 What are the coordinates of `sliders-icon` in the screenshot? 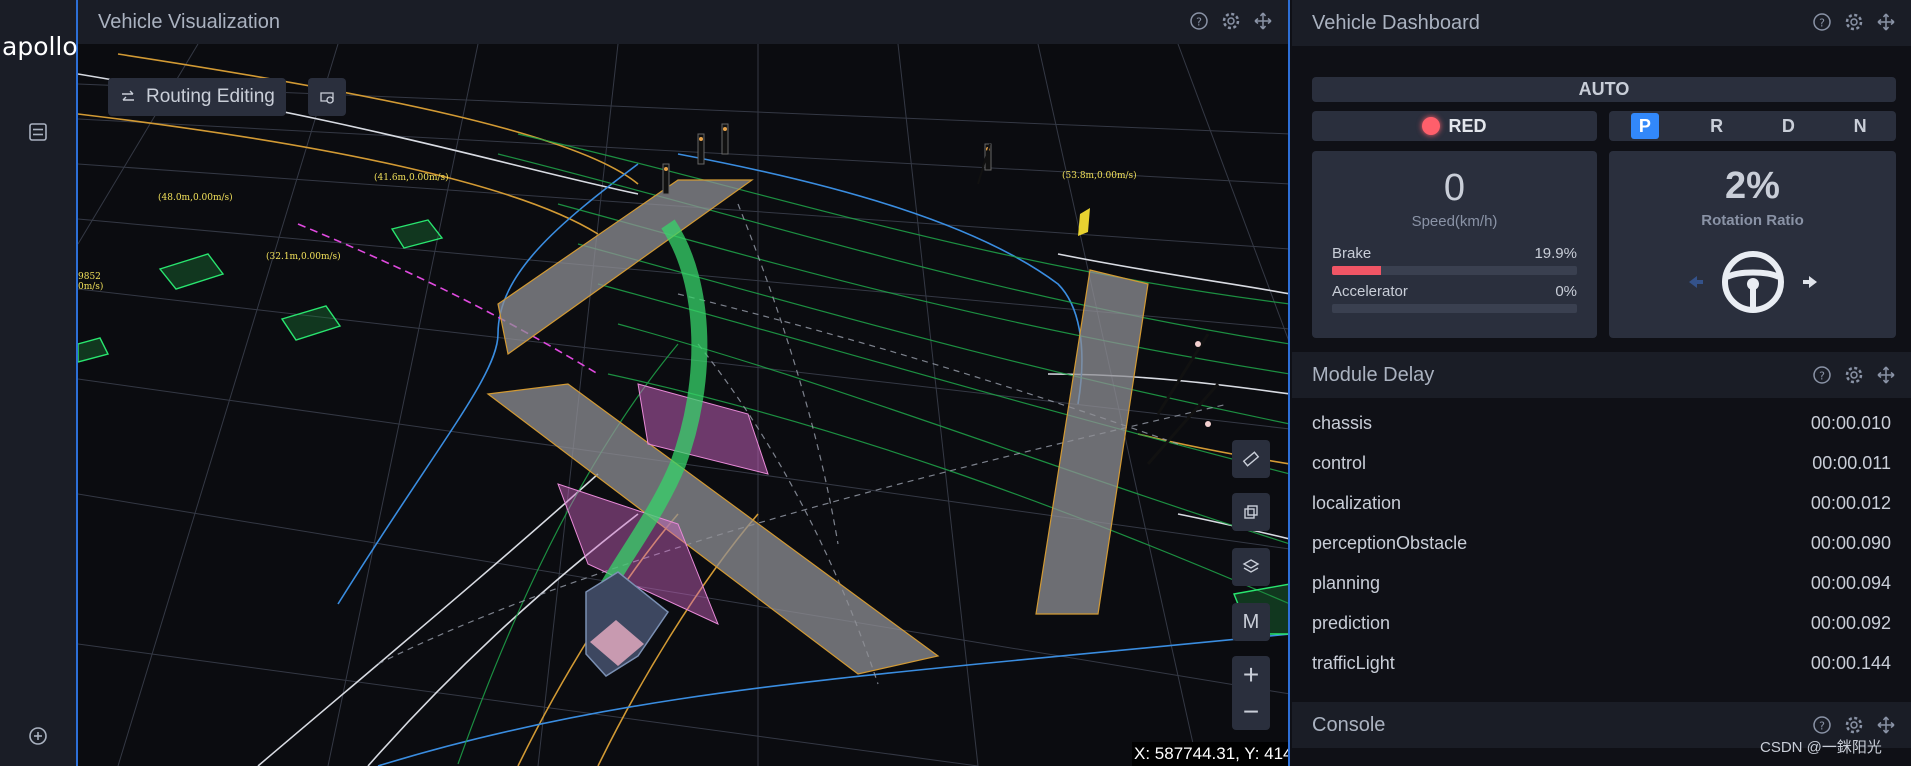 It's located at (38, 132).